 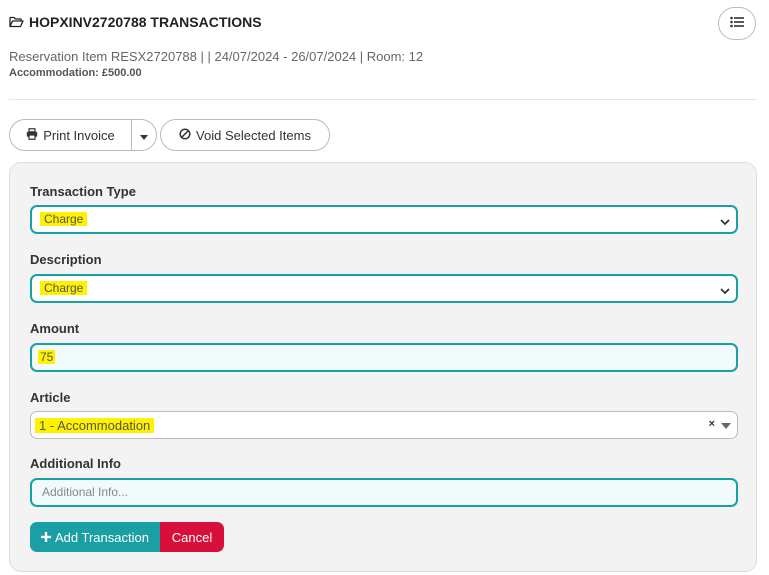 What do you see at coordinates (384, 288) in the screenshot?
I see `description-select: Charge` at bounding box center [384, 288].